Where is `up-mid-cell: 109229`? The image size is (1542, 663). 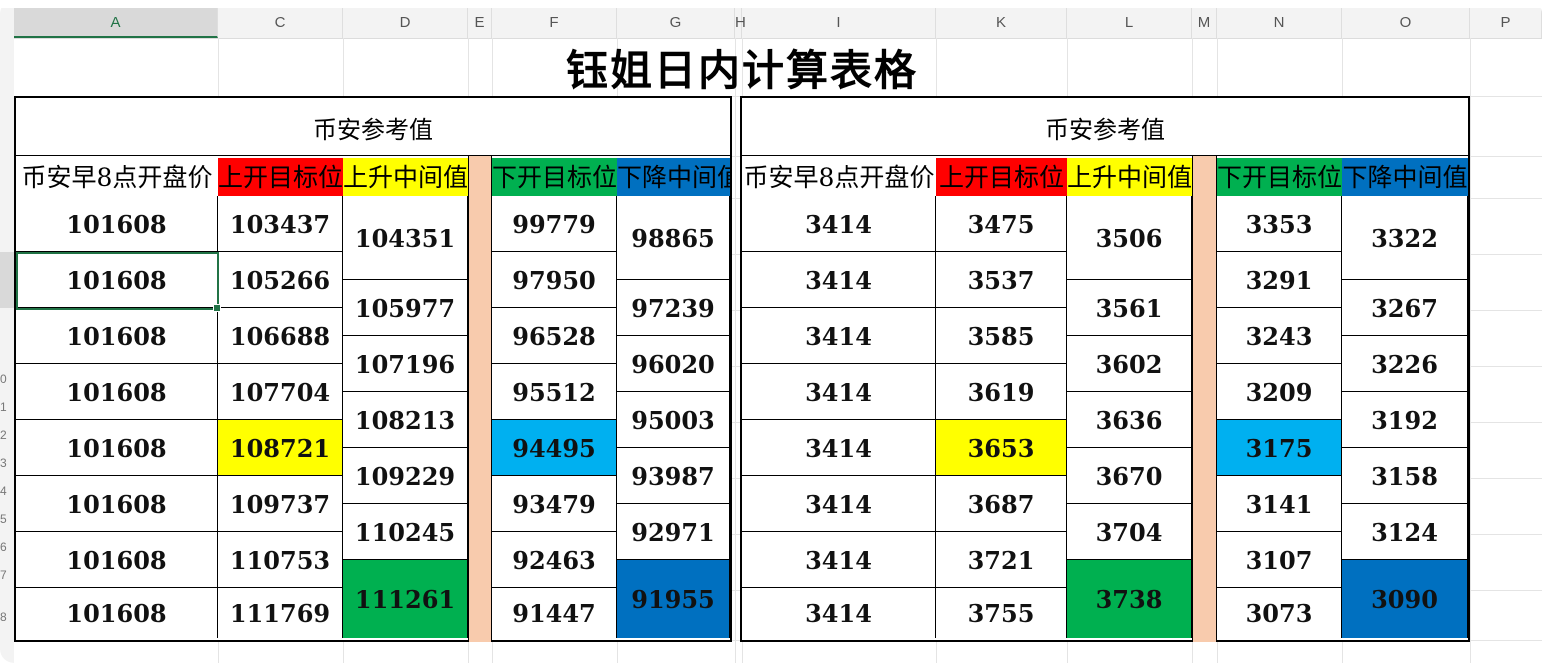 up-mid-cell: 109229 is located at coordinates (405, 476).